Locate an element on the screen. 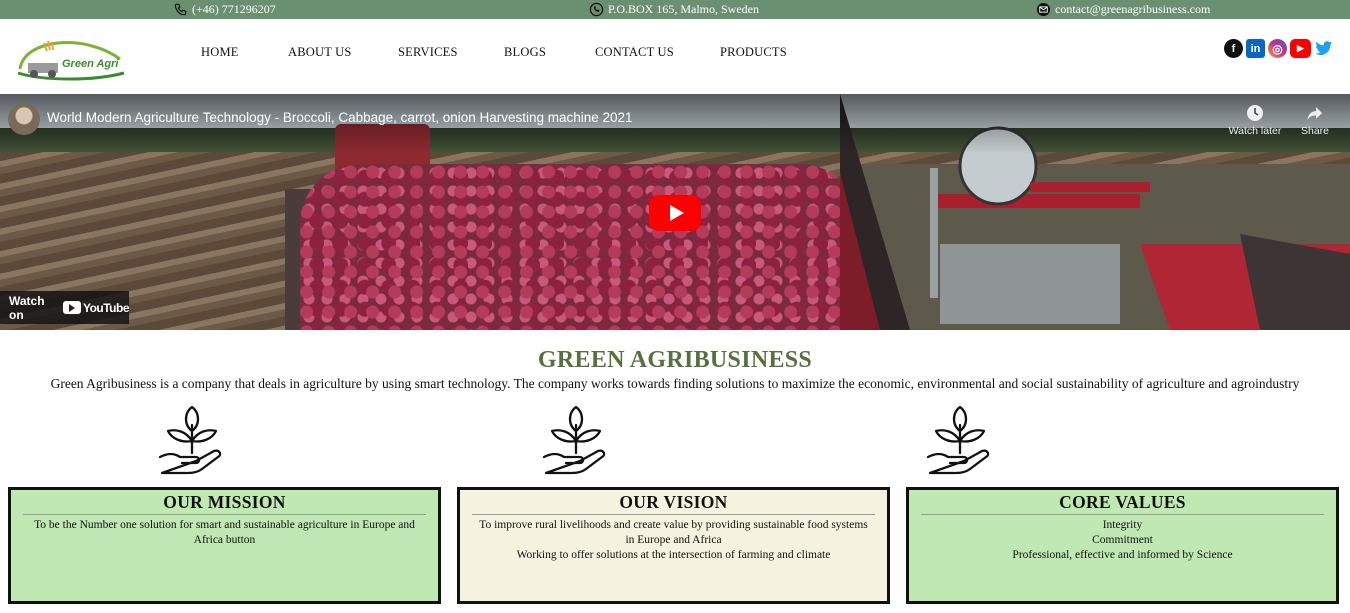 This screenshot has width=1350, height=613. watch-on-label: Watch on is located at coordinates (27, 307).